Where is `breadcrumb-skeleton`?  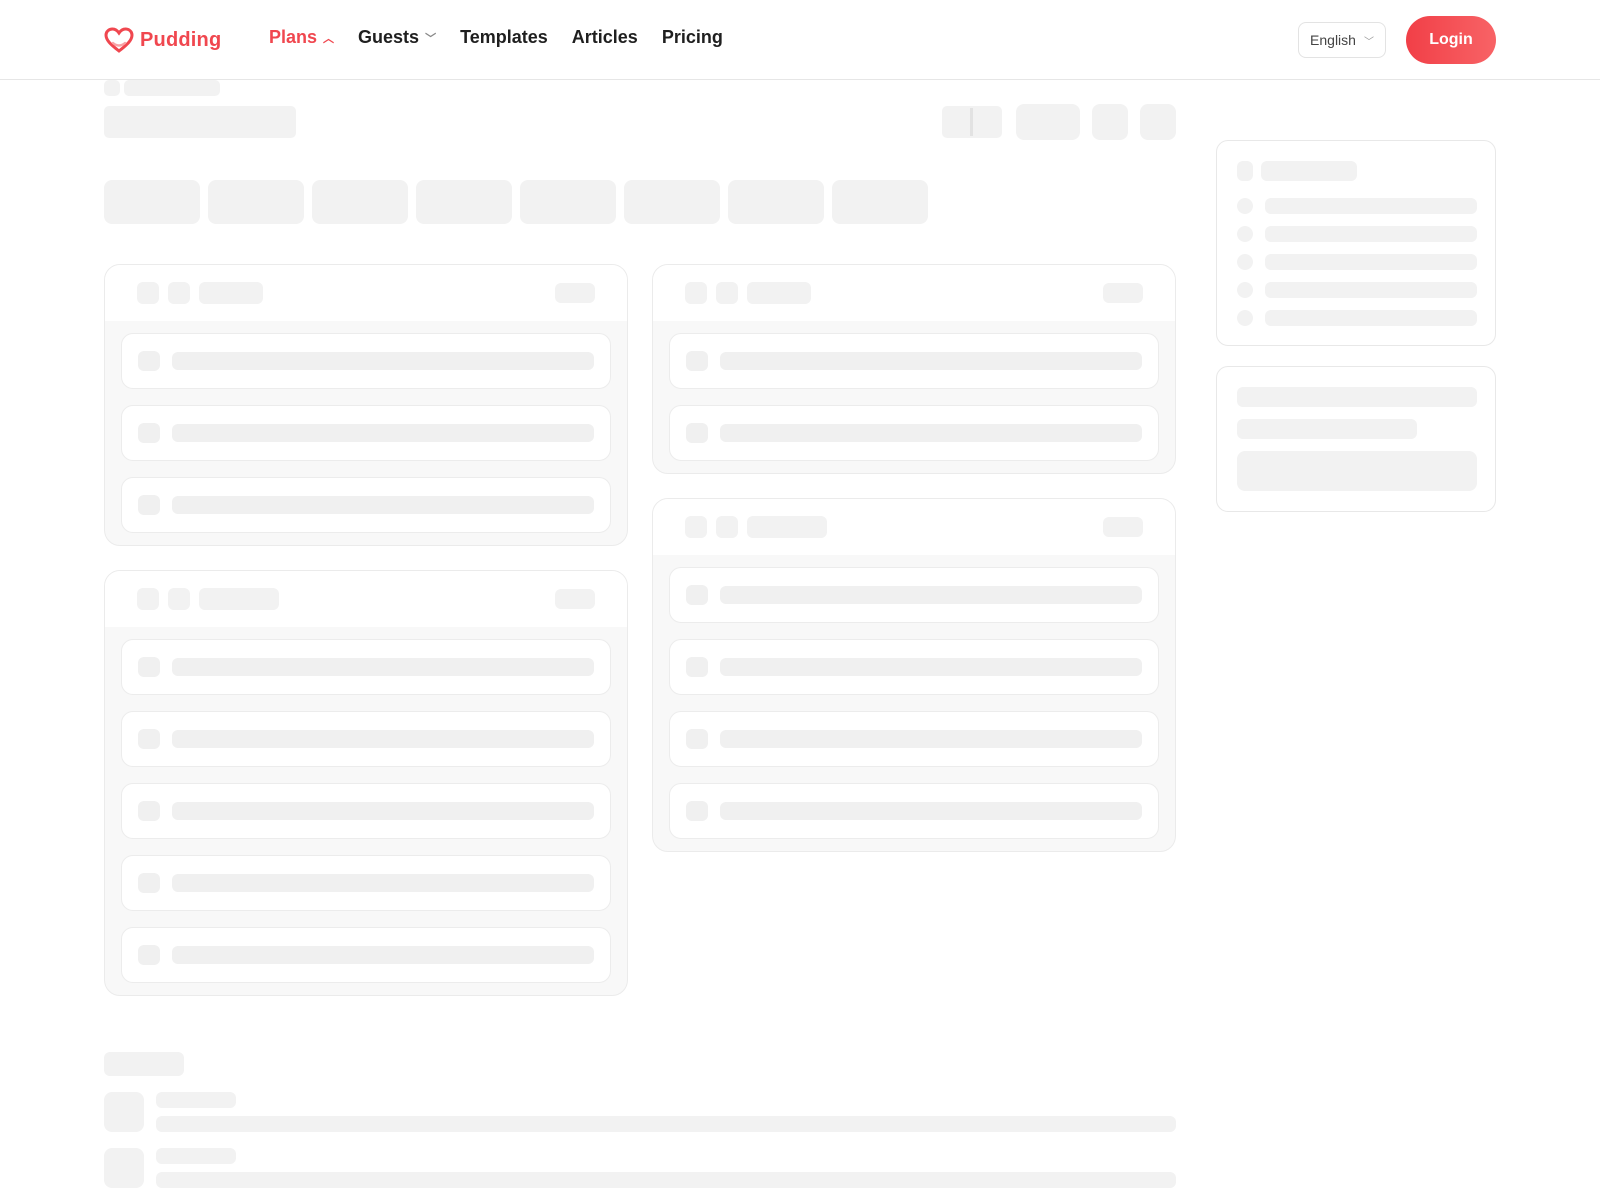
breadcrumb-skeleton is located at coordinates (172, 88).